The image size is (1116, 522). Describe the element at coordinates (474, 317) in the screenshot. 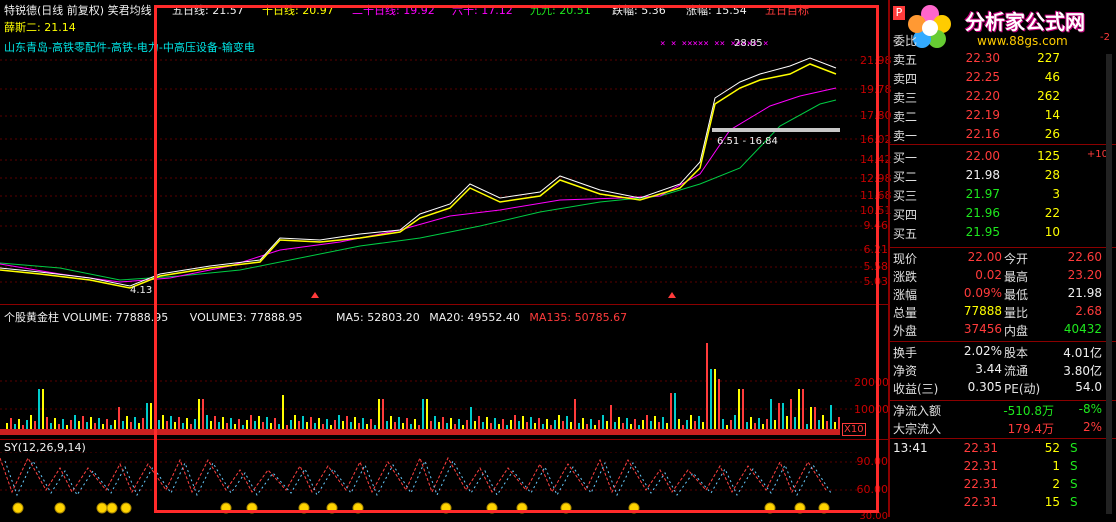

I see `vol-ma20-readout: MA20: 49552.40` at that location.